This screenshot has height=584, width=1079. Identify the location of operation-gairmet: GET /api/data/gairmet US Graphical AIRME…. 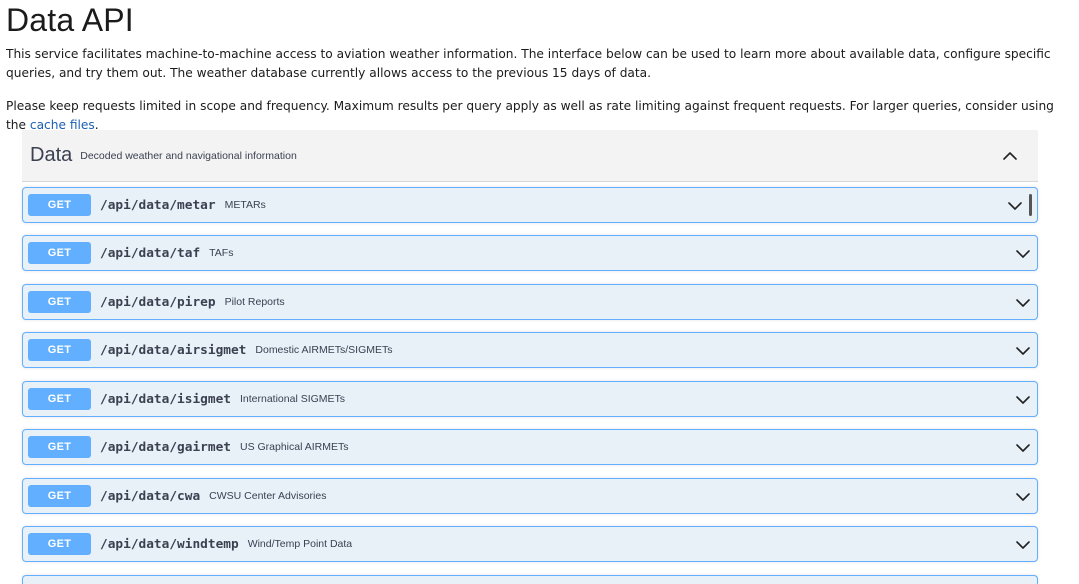
(530, 447).